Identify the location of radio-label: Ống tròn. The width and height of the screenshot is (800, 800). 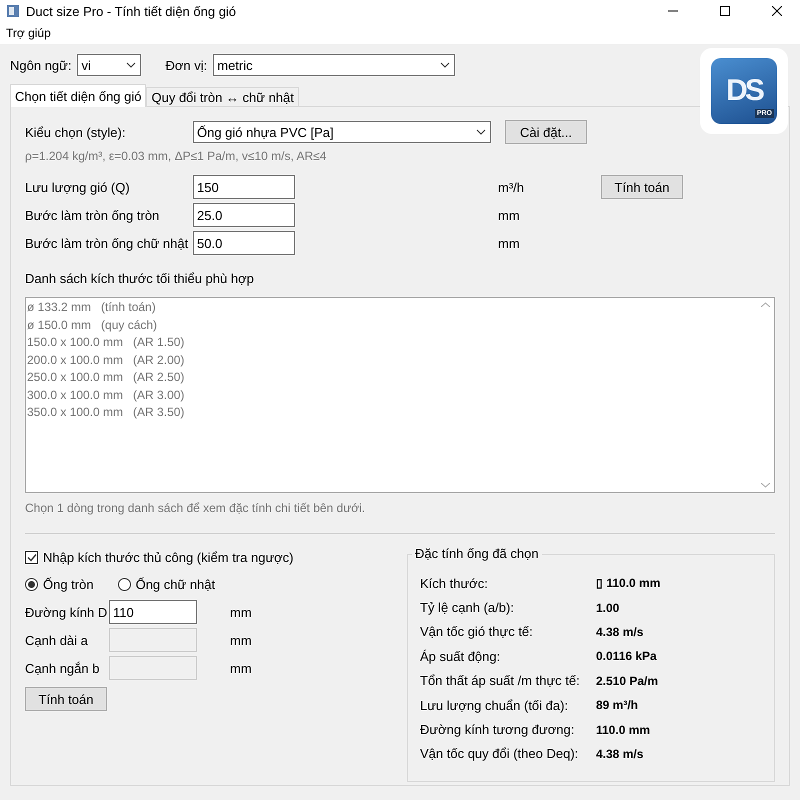
(68, 584).